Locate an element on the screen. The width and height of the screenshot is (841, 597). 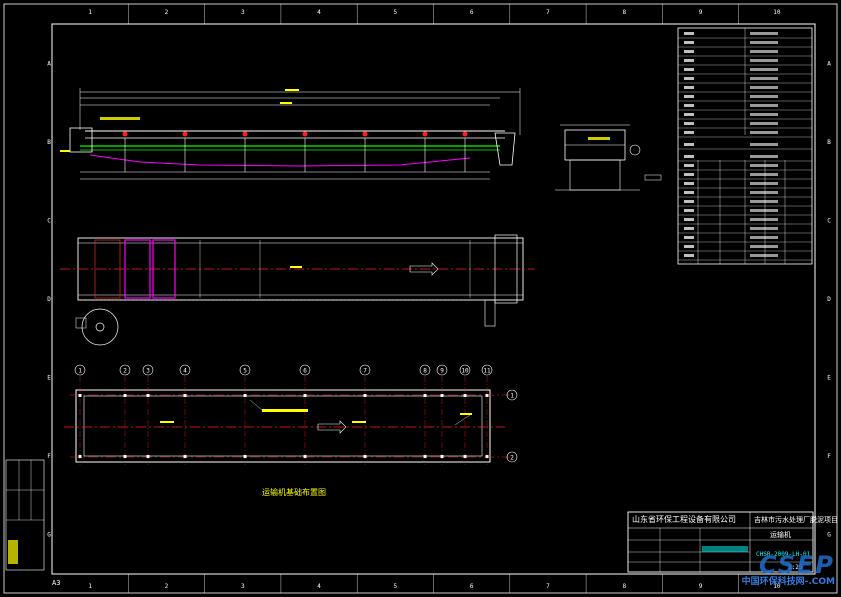
grid-number-top: 5 is located at coordinates (396, 12).